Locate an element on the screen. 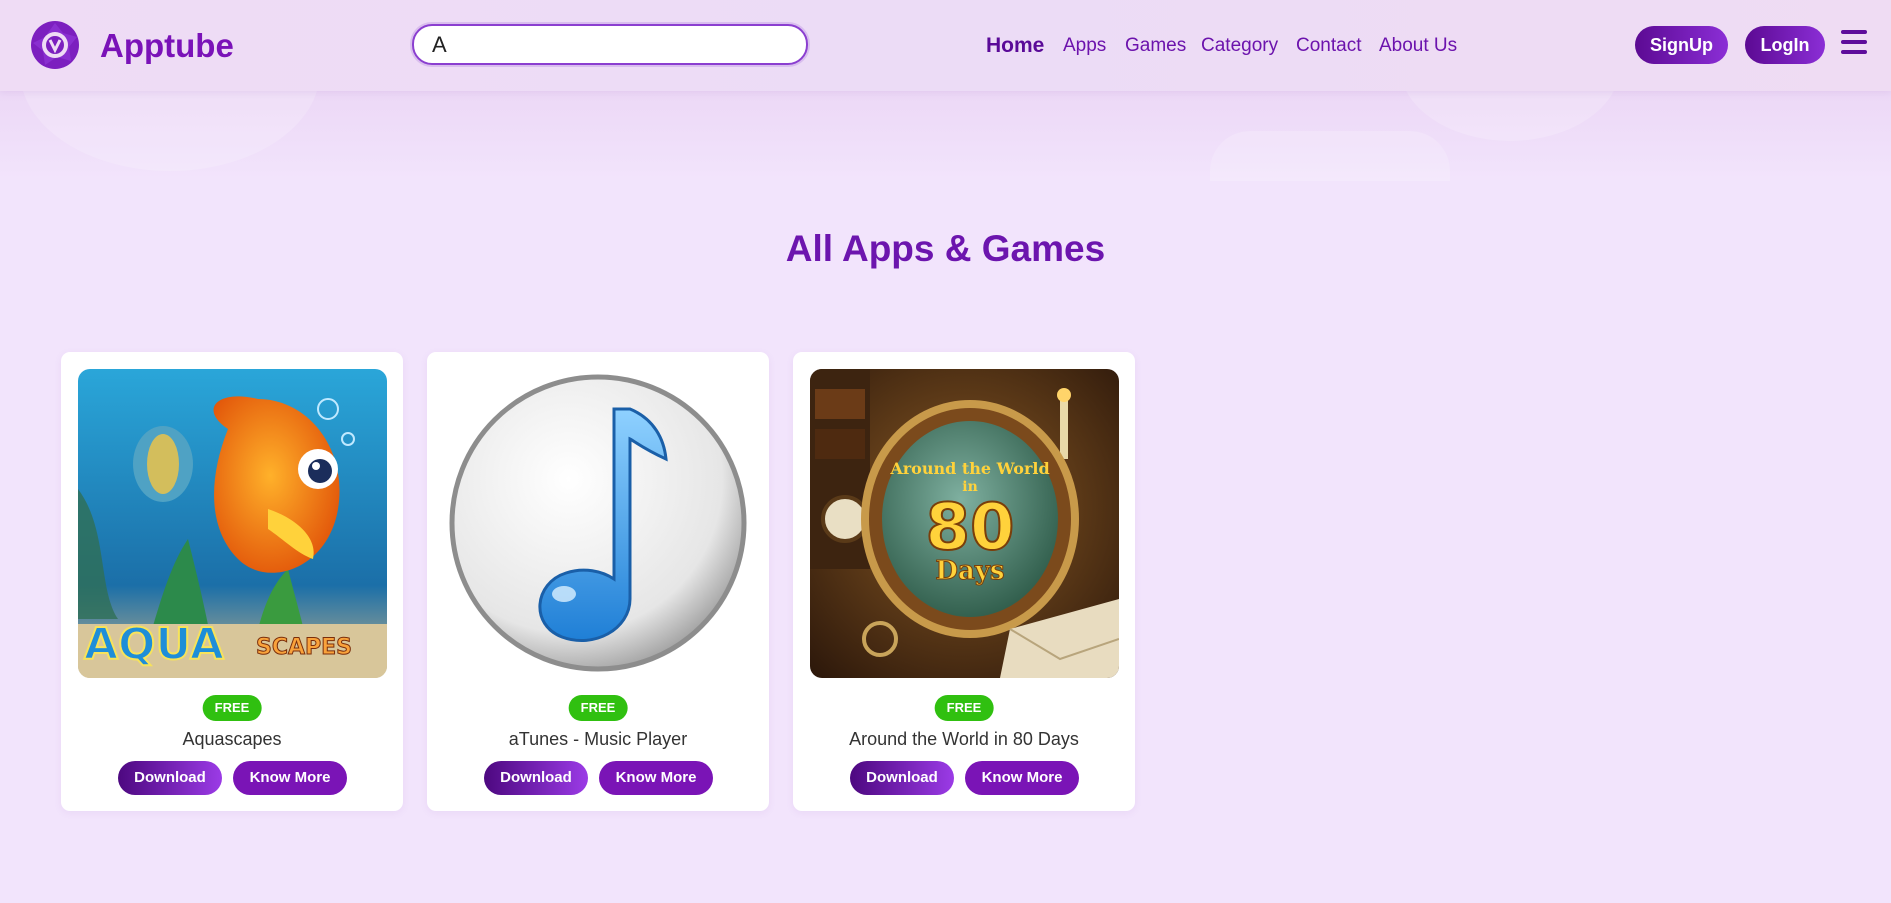 This screenshot has height=903, width=1891. brand-name: Apptube is located at coordinates (167, 46).